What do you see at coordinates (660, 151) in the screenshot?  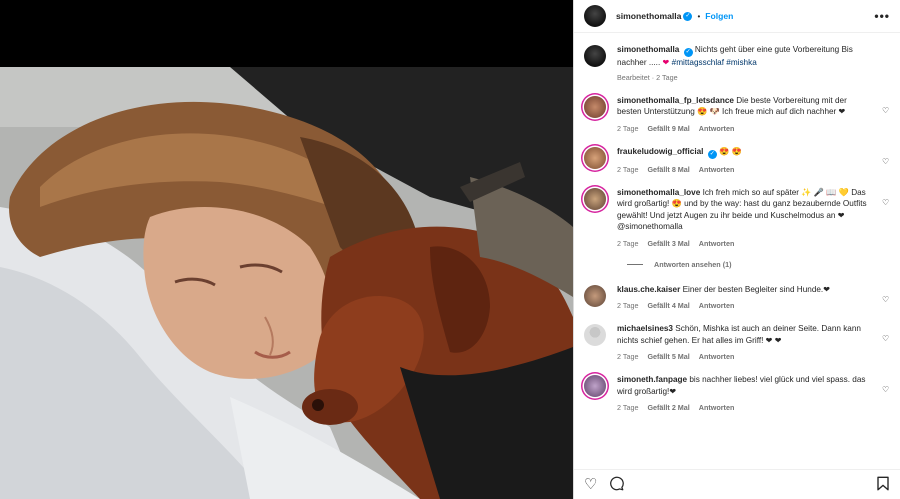 I see `comment-username: fraukeludowig_official` at bounding box center [660, 151].